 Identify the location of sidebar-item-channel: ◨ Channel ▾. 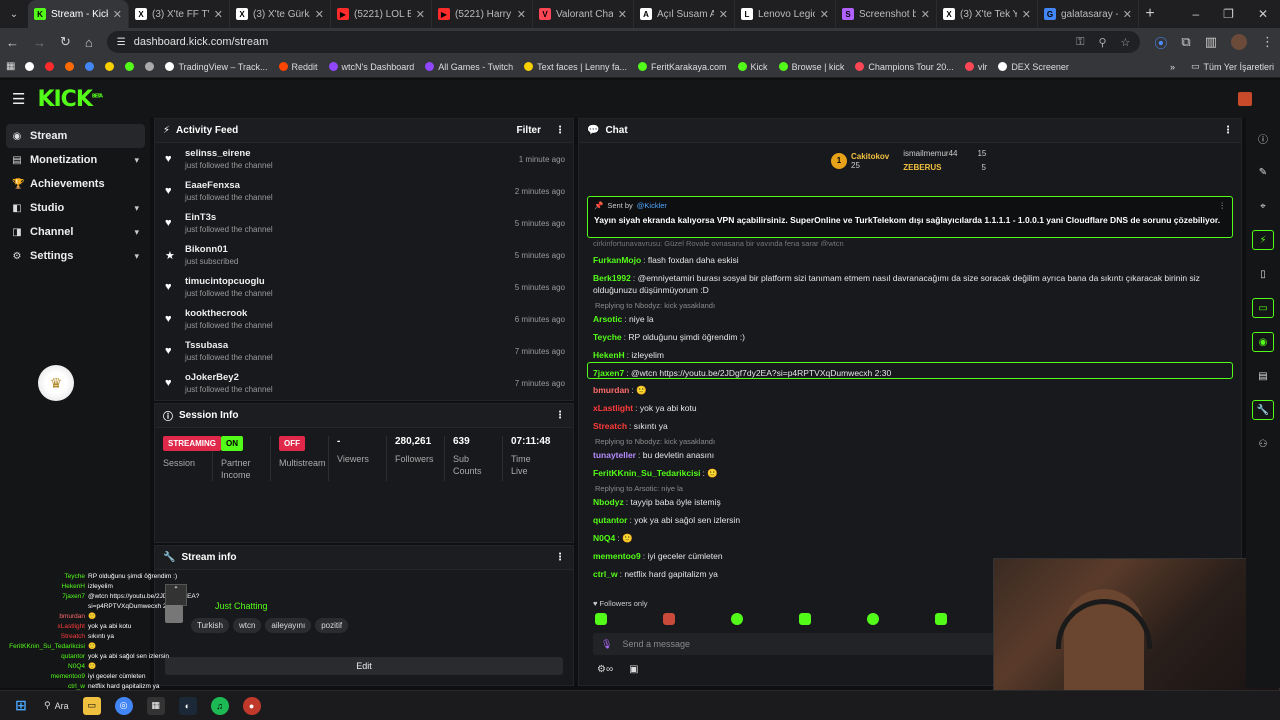
(75, 232).